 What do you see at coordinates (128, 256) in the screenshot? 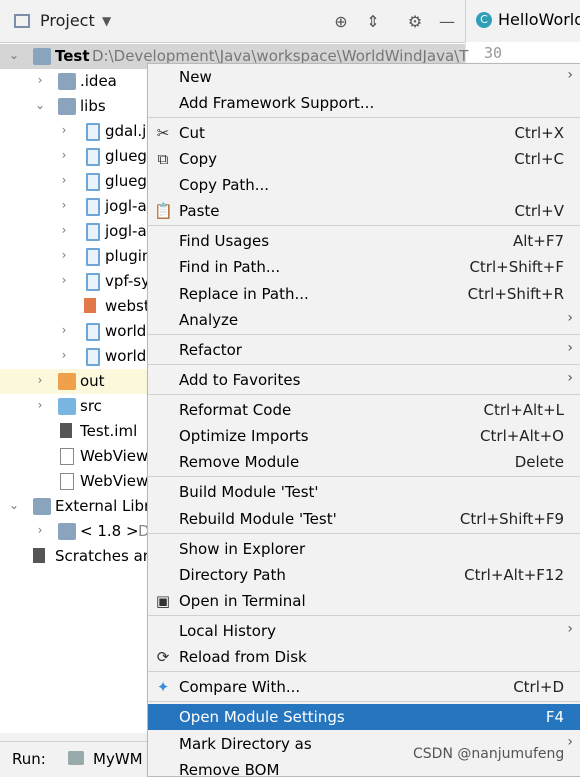
I see `tree-item-label: plugin` at bounding box center [128, 256].